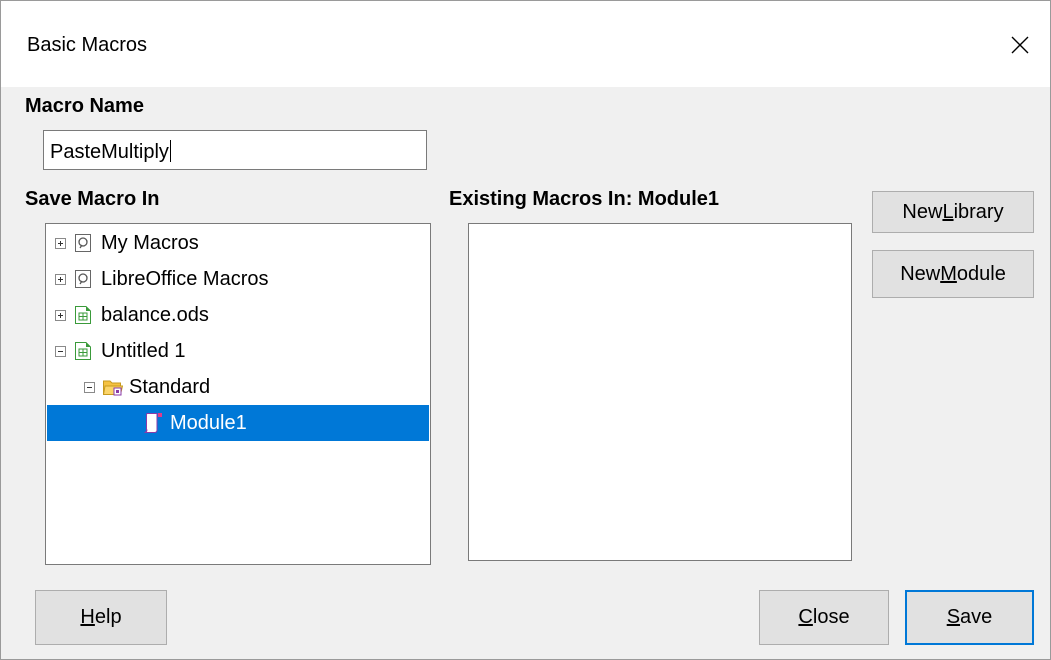 The image size is (1051, 660). What do you see at coordinates (84, 106) in the screenshot?
I see `macro-name-label: Macro Name` at bounding box center [84, 106].